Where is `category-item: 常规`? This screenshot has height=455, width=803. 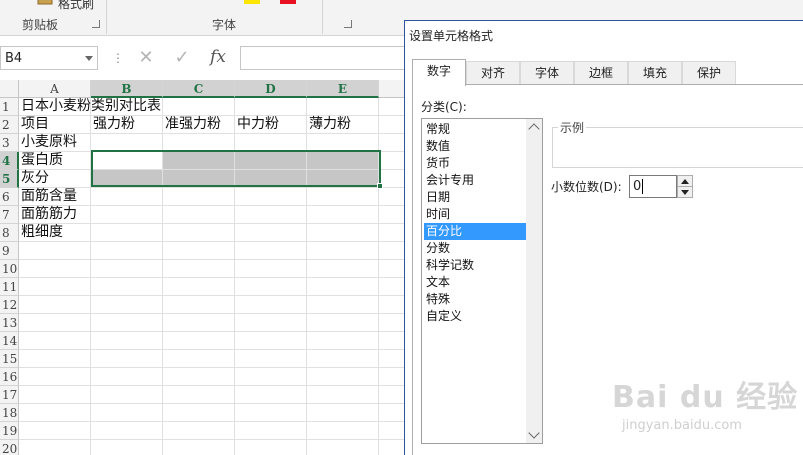 category-item: 常规 is located at coordinates (475, 129).